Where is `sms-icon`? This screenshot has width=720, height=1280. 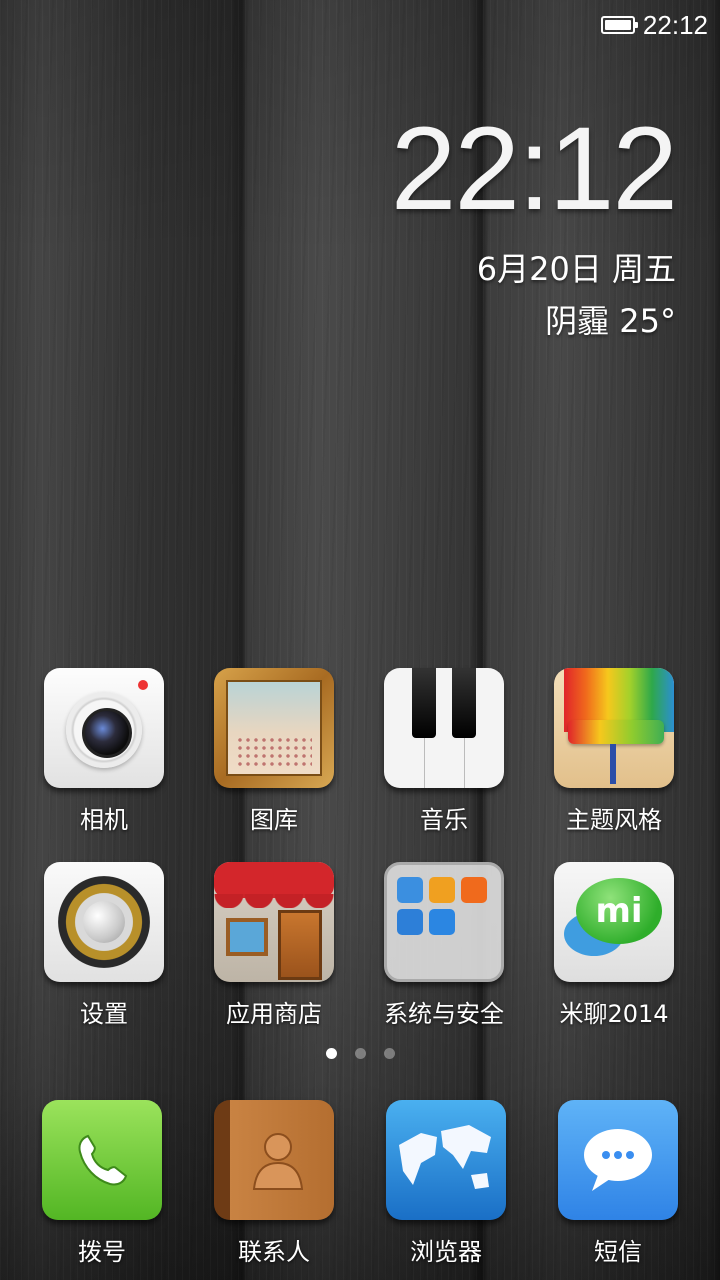 sms-icon is located at coordinates (618, 1160).